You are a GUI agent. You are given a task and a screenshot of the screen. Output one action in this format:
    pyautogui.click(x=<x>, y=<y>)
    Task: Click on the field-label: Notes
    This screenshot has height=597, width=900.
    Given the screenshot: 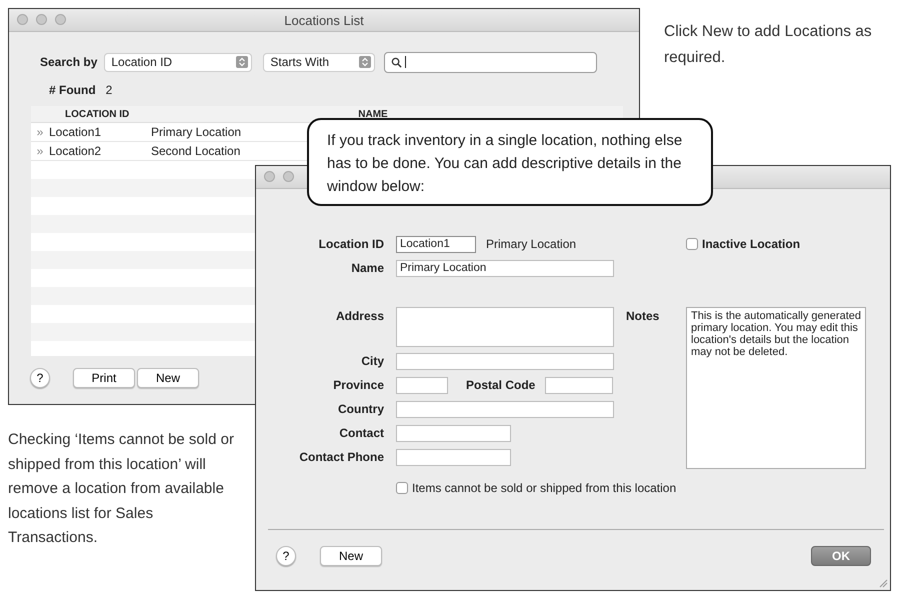 What is the action you would take?
    pyautogui.click(x=643, y=315)
    